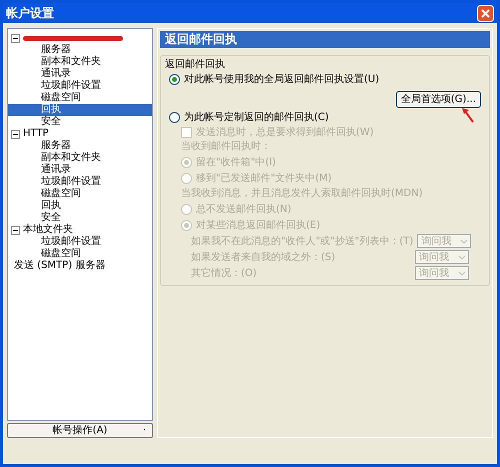 The width and height of the screenshot is (500, 467). Describe the element at coordinates (224, 273) in the screenshot. I see `option-label: 其它情况：(O)` at that location.